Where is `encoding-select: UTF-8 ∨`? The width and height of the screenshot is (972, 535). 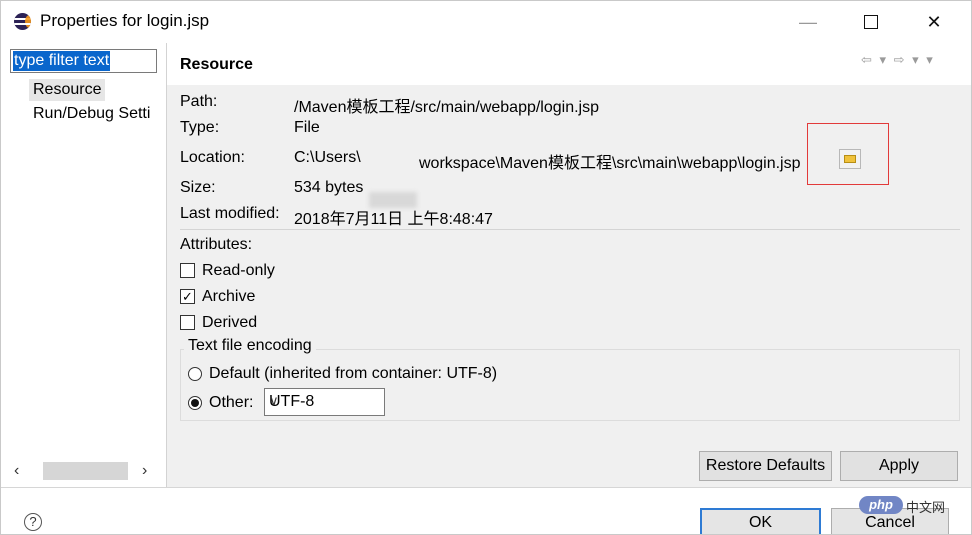 encoding-select: UTF-8 ∨ is located at coordinates (324, 402).